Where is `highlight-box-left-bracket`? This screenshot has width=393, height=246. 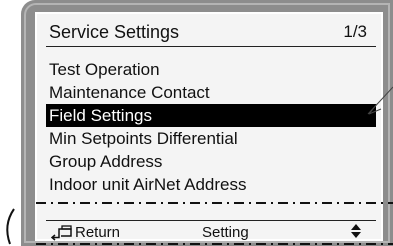 highlight-box-left-bracket is located at coordinates (10, 226).